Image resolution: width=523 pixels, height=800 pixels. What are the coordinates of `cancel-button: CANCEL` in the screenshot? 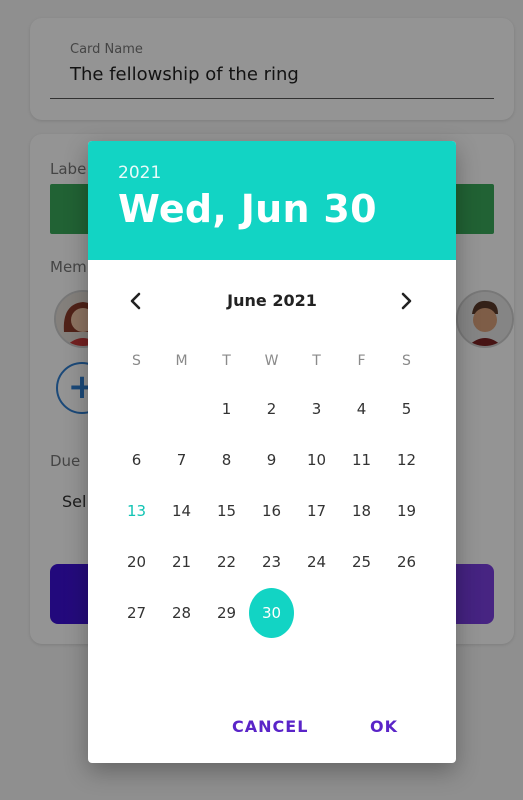 It's located at (270, 726).